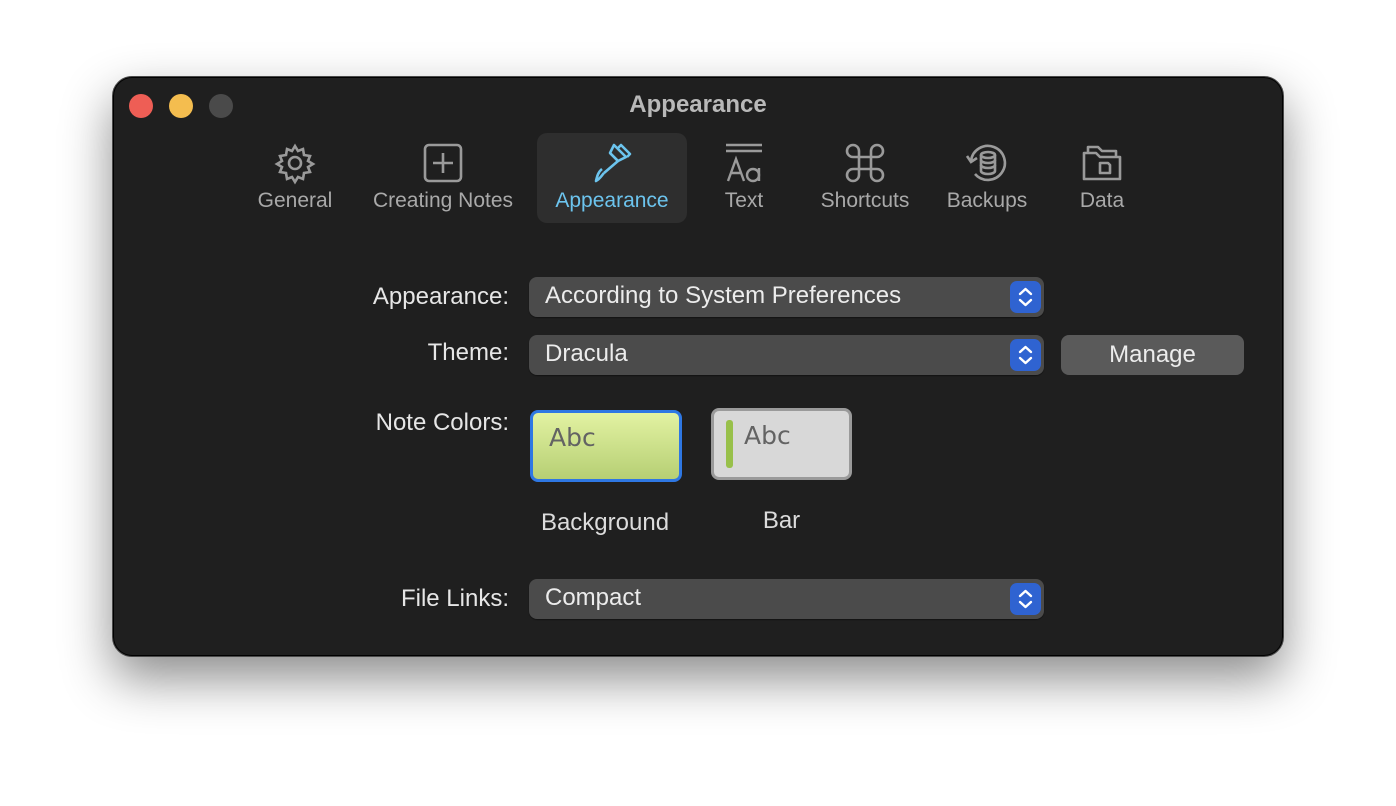 The image size is (1396, 806). What do you see at coordinates (1102, 163) in the screenshot?
I see `folder-icon` at bounding box center [1102, 163].